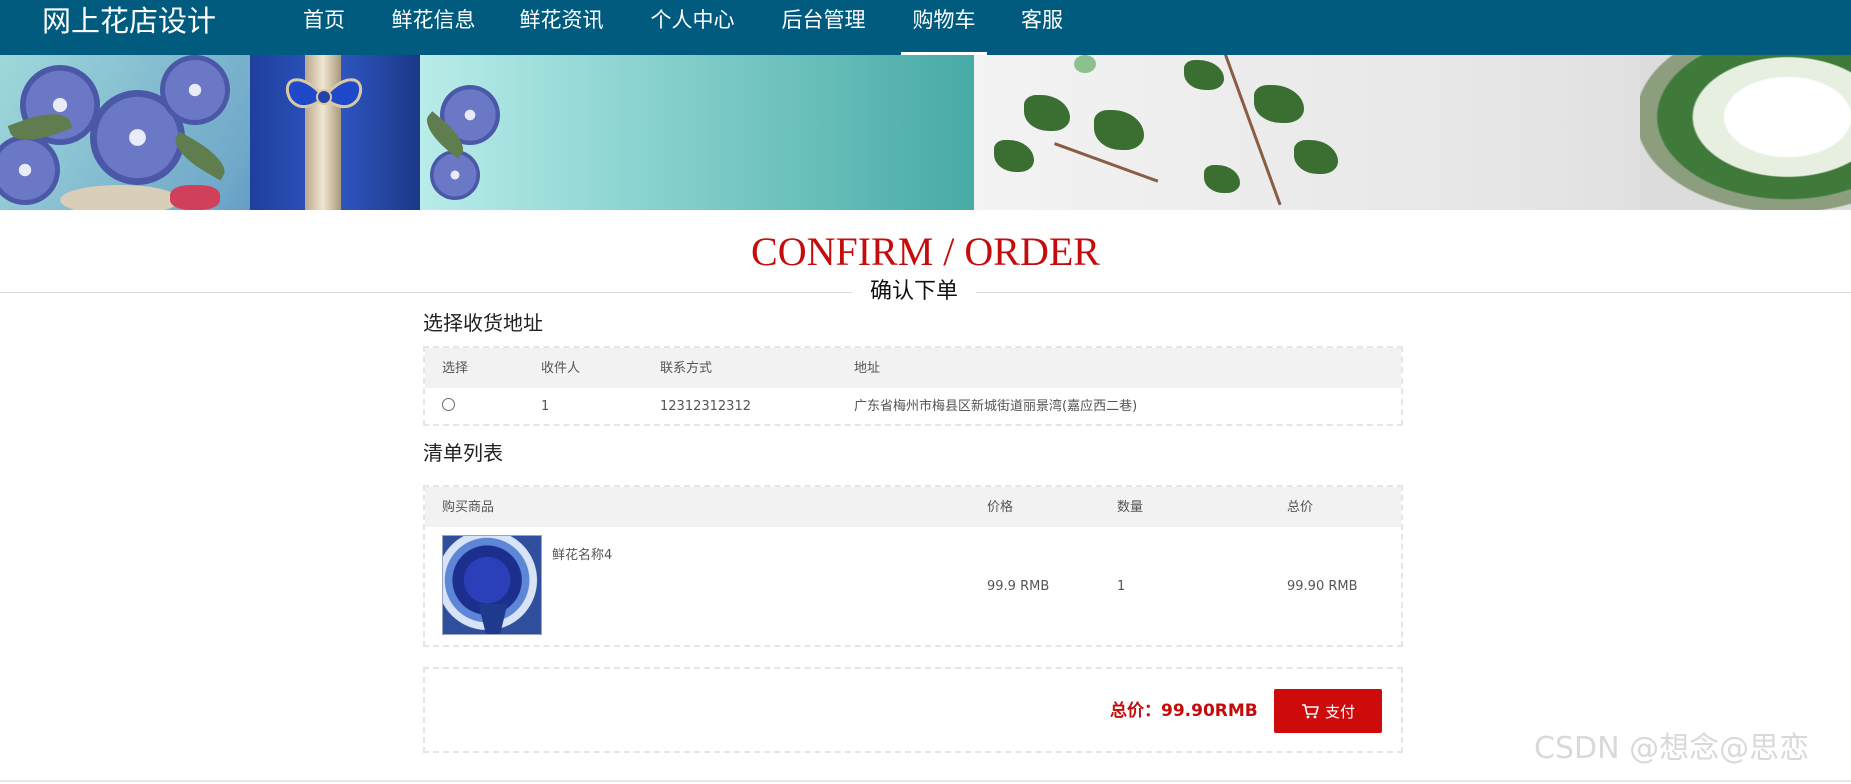 The image size is (1851, 784). Describe the element at coordinates (944, 27) in the screenshot. I see `nav-item-cart: 购物车` at that location.